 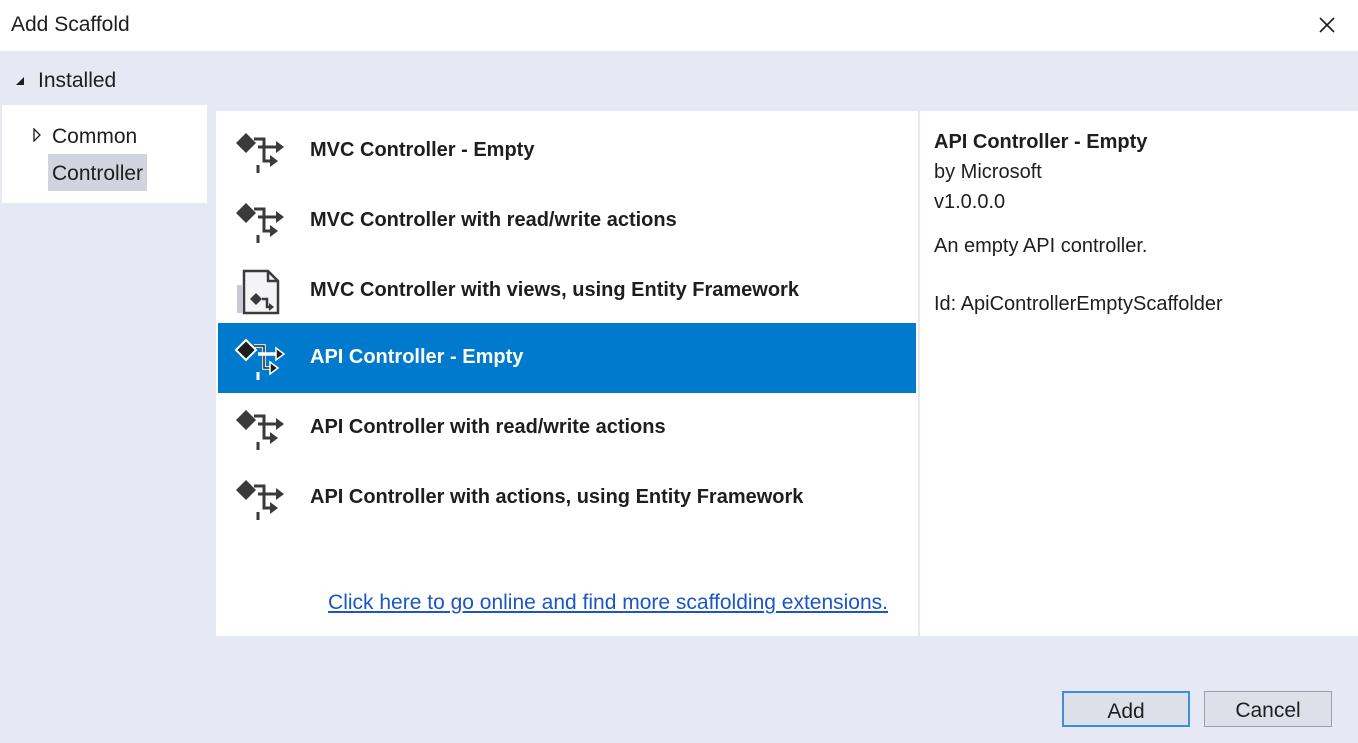 What do you see at coordinates (970, 202) in the screenshot?
I see `details-version: v1.0.0.0` at bounding box center [970, 202].